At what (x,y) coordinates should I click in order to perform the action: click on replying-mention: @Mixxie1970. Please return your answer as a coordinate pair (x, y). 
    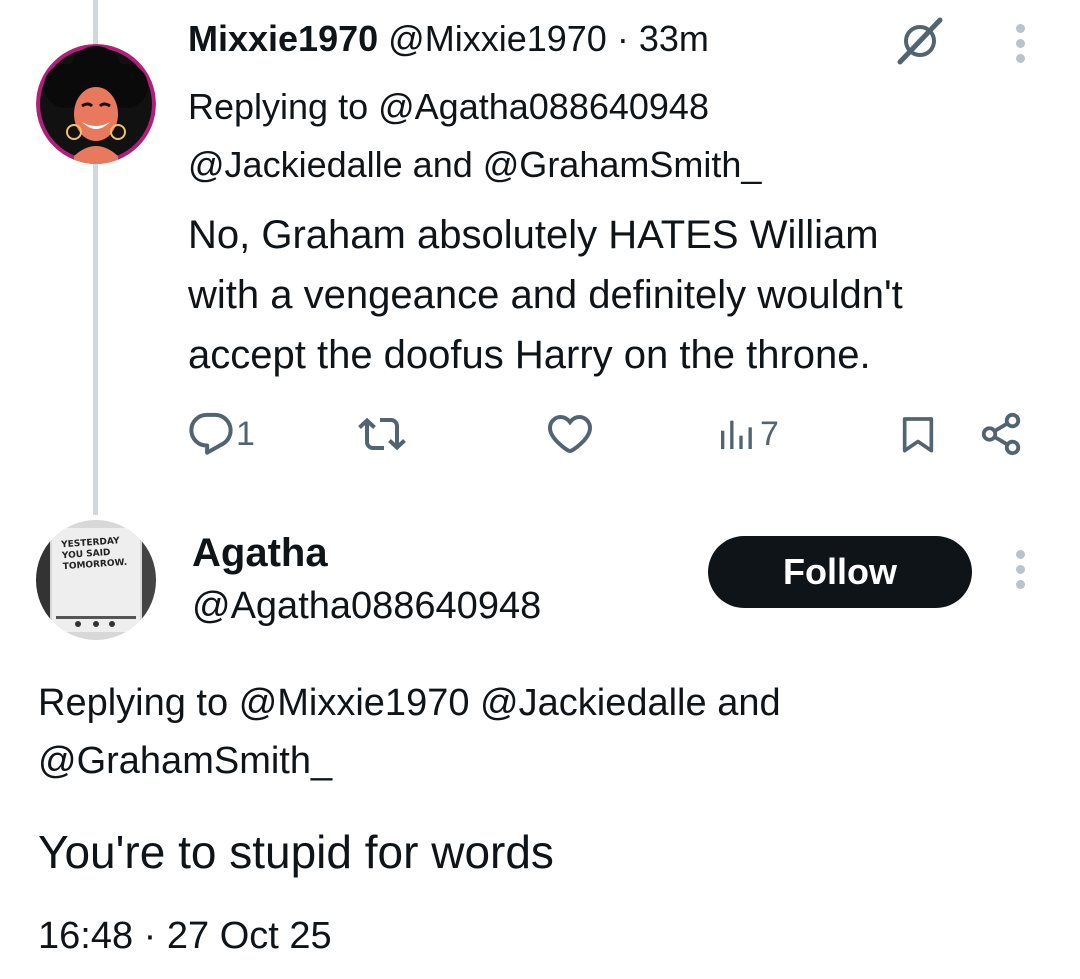
    Looking at the image, I should click on (354, 703).